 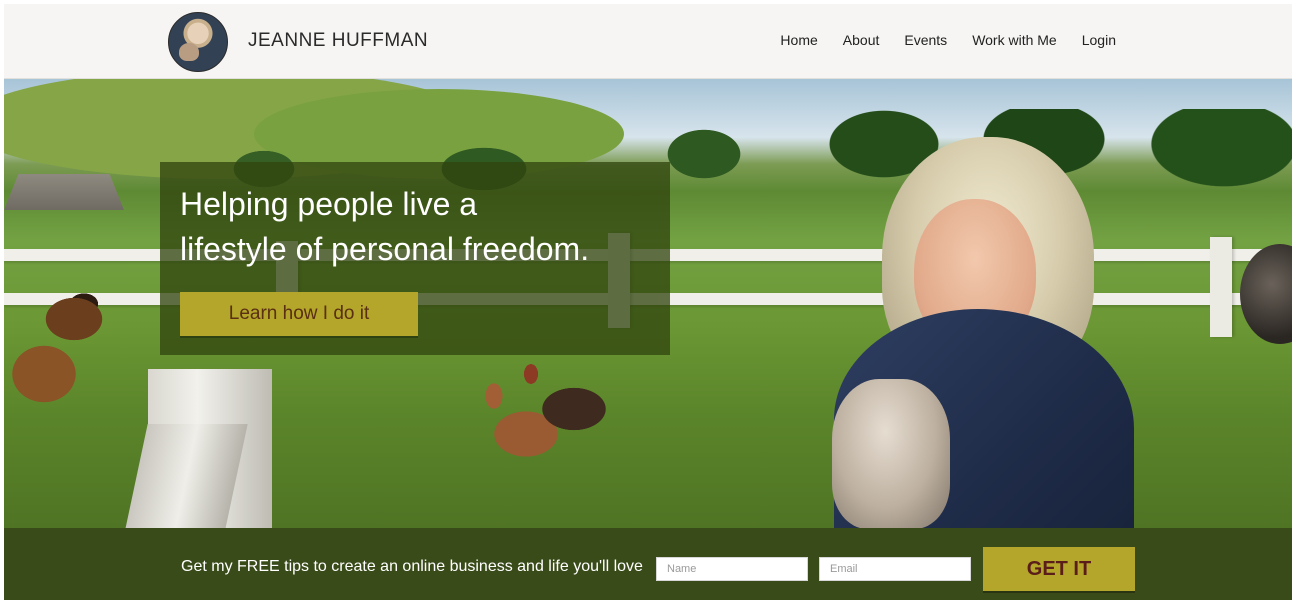 I want to click on nav-about: About, so click(x=861, y=40).